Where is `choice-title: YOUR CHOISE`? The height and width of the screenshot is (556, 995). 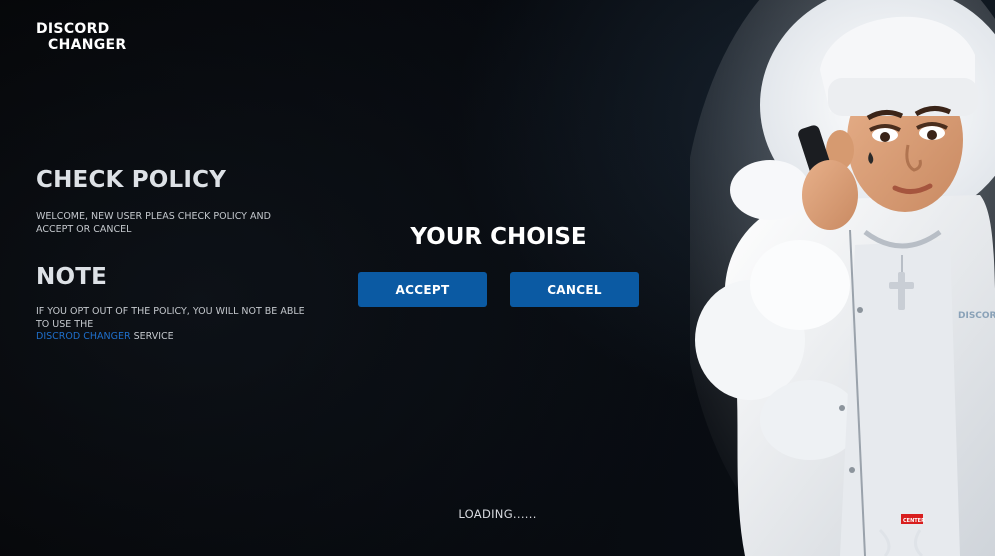
choice-title: YOUR CHOISE is located at coordinates (498, 237).